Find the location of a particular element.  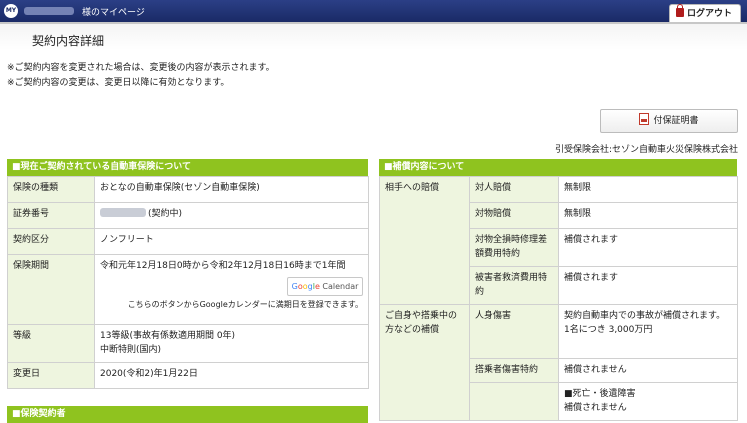

coverage-section-heading: ■補償内容について is located at coordinates (558, 167).